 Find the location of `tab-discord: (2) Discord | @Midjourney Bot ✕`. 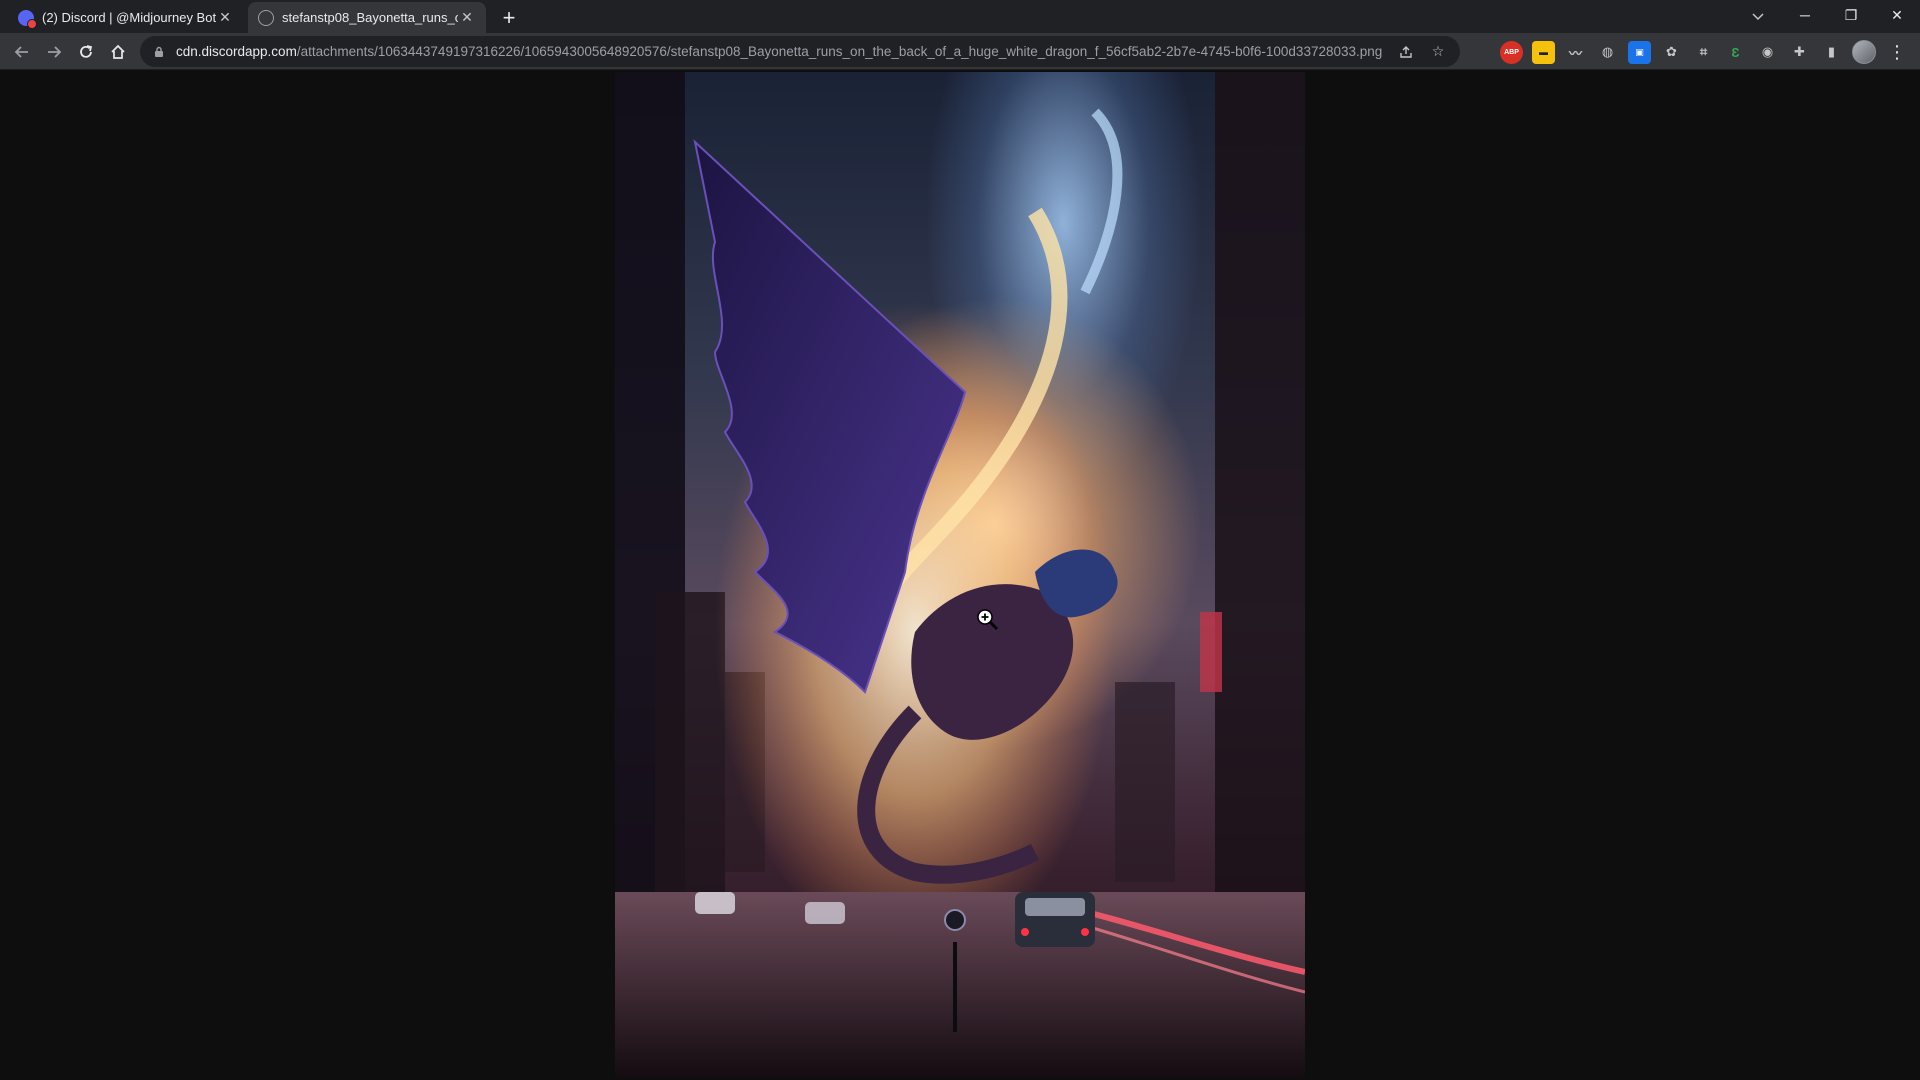

tab-discord: (2) Discord | @Midjourney Bot ✕ is located at coordinates (126, 17).